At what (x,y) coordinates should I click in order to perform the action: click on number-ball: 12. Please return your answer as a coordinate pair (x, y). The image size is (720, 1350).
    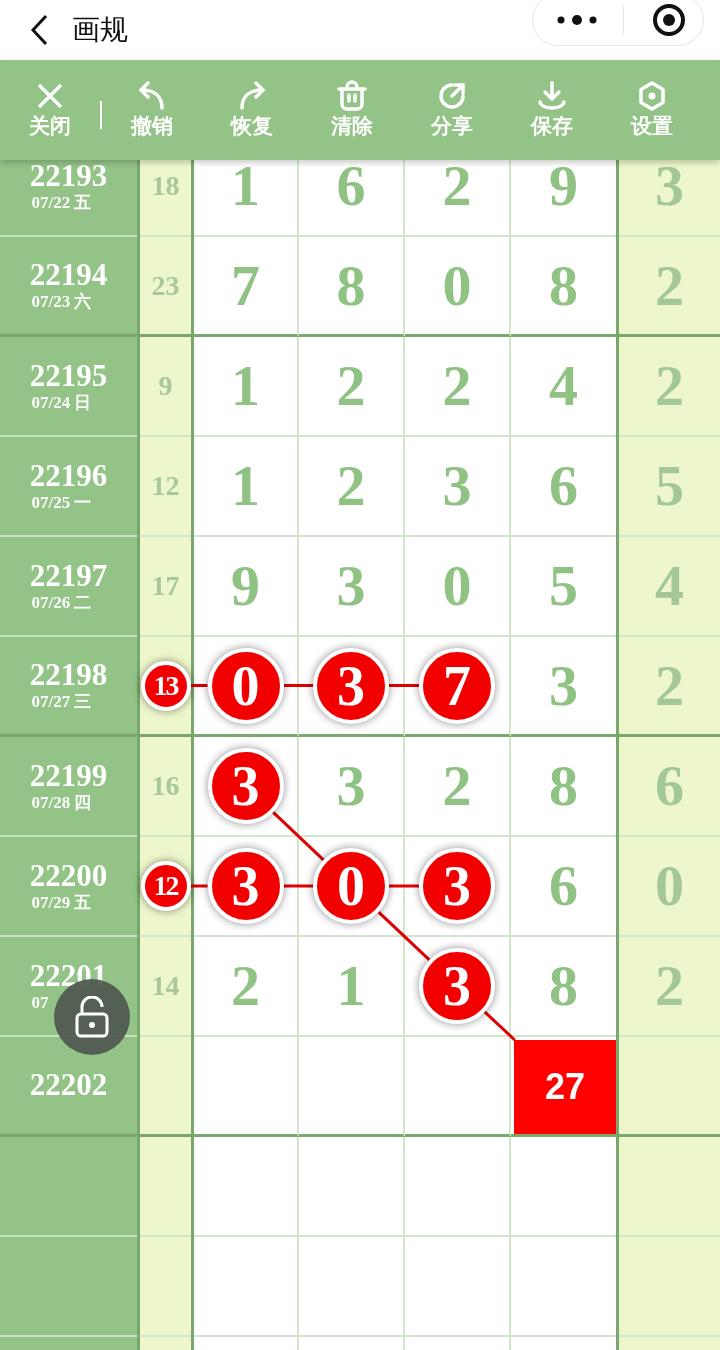
    Looking at the image, I should click on (165, 886).